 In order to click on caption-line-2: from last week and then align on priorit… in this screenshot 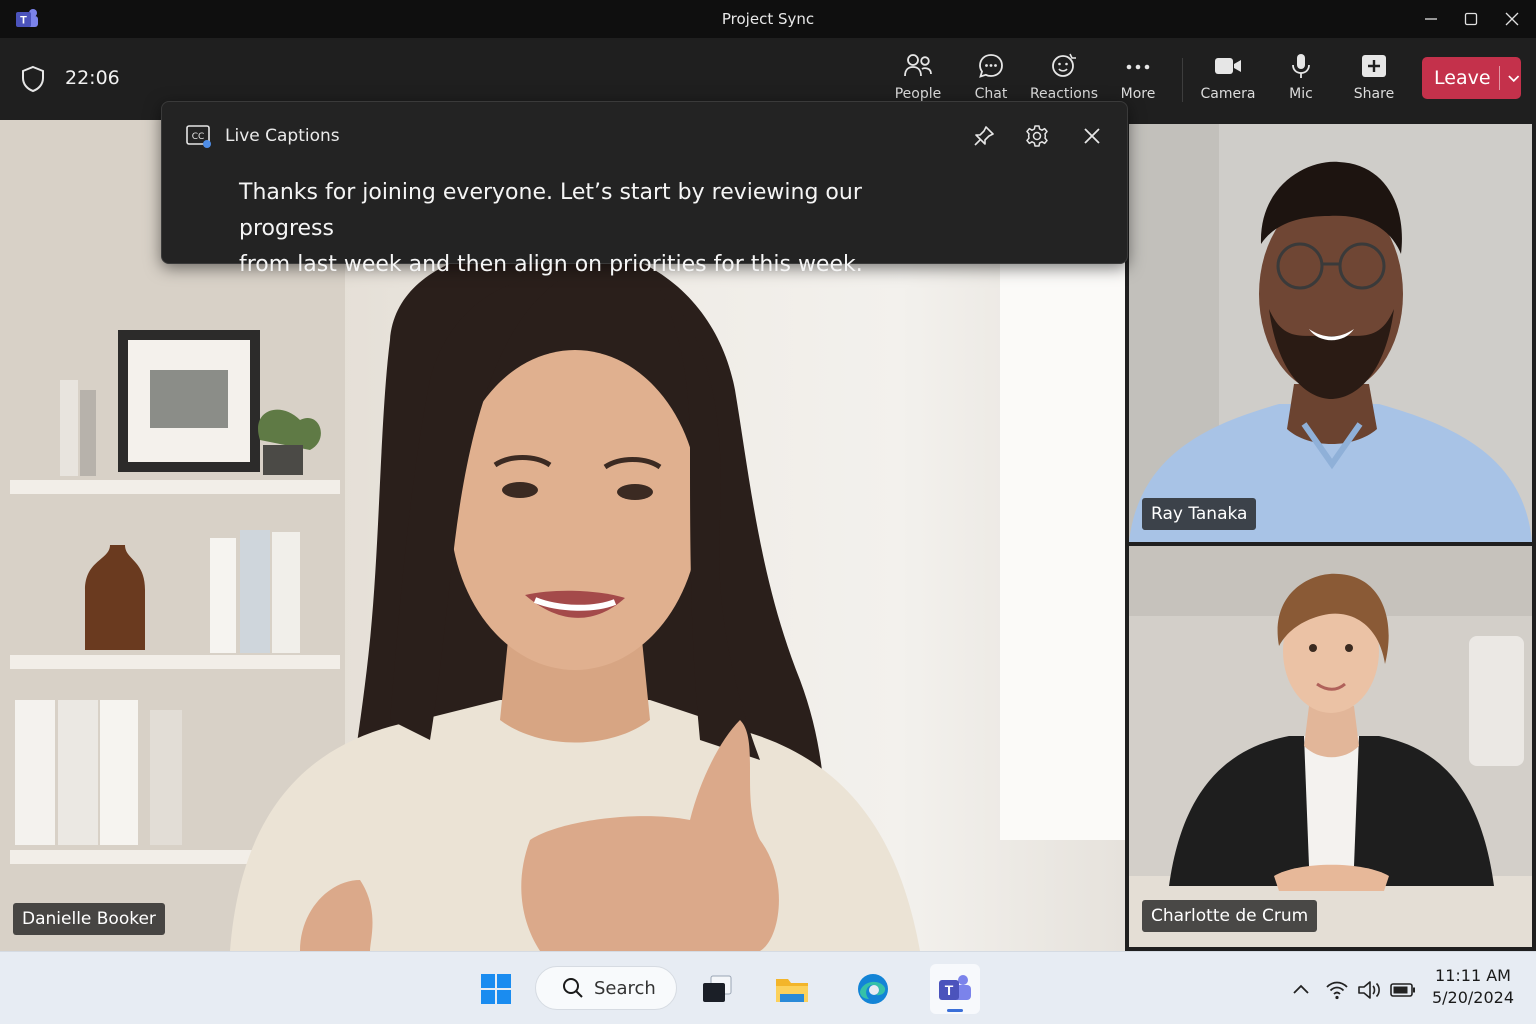, I will do `click(551, 264)`.